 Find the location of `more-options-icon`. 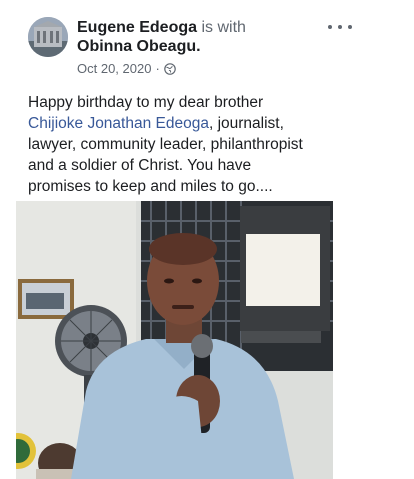

more-options-icon is located at coordinates (340, 27).